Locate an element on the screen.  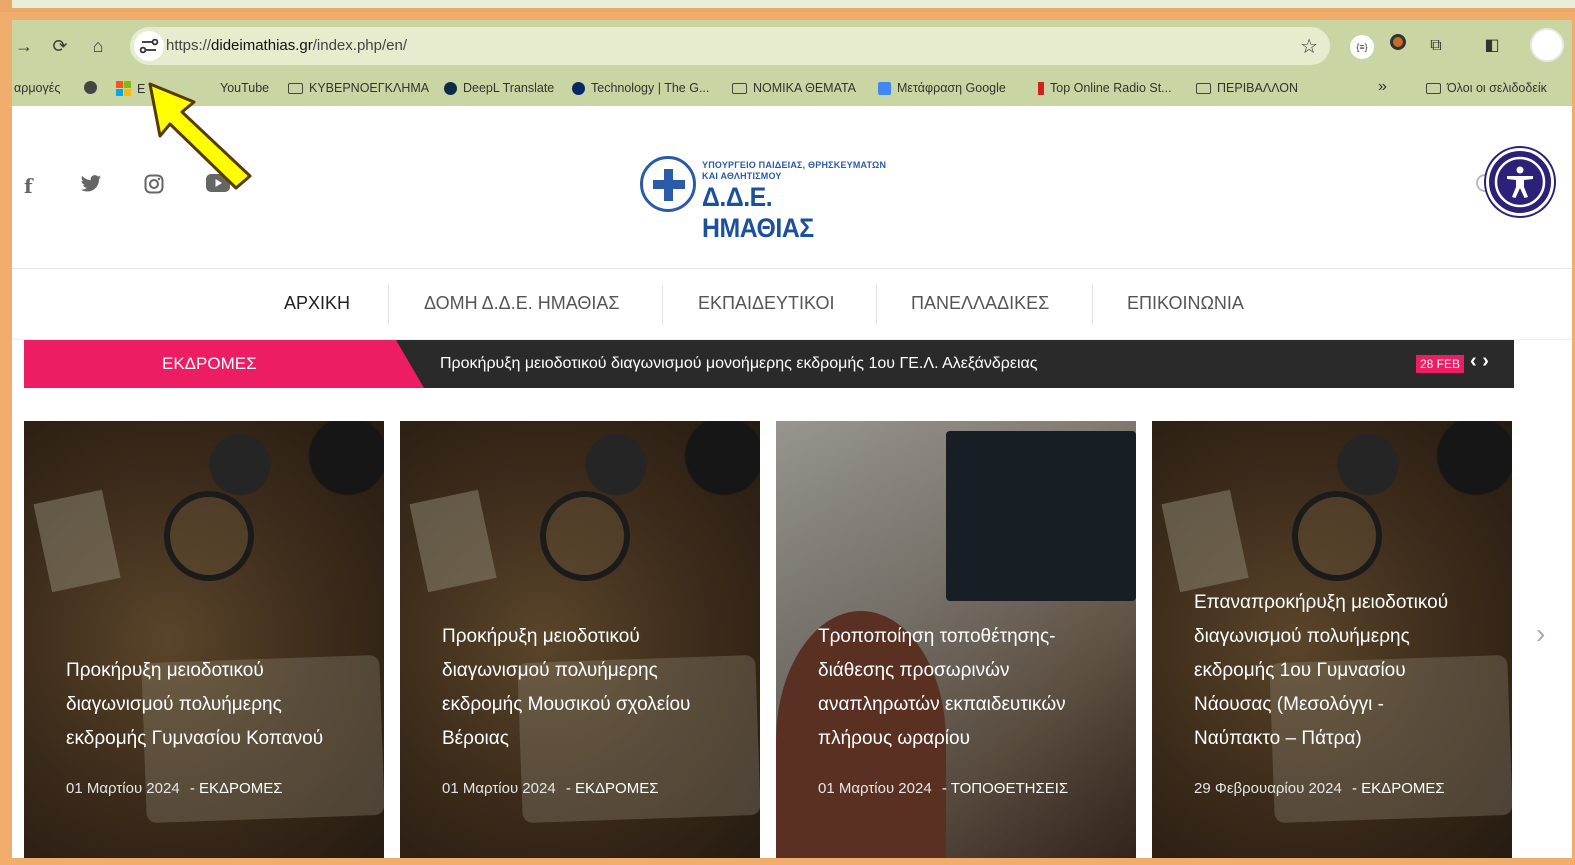
greek-emblem-icon is located at coordinates (668, 184).